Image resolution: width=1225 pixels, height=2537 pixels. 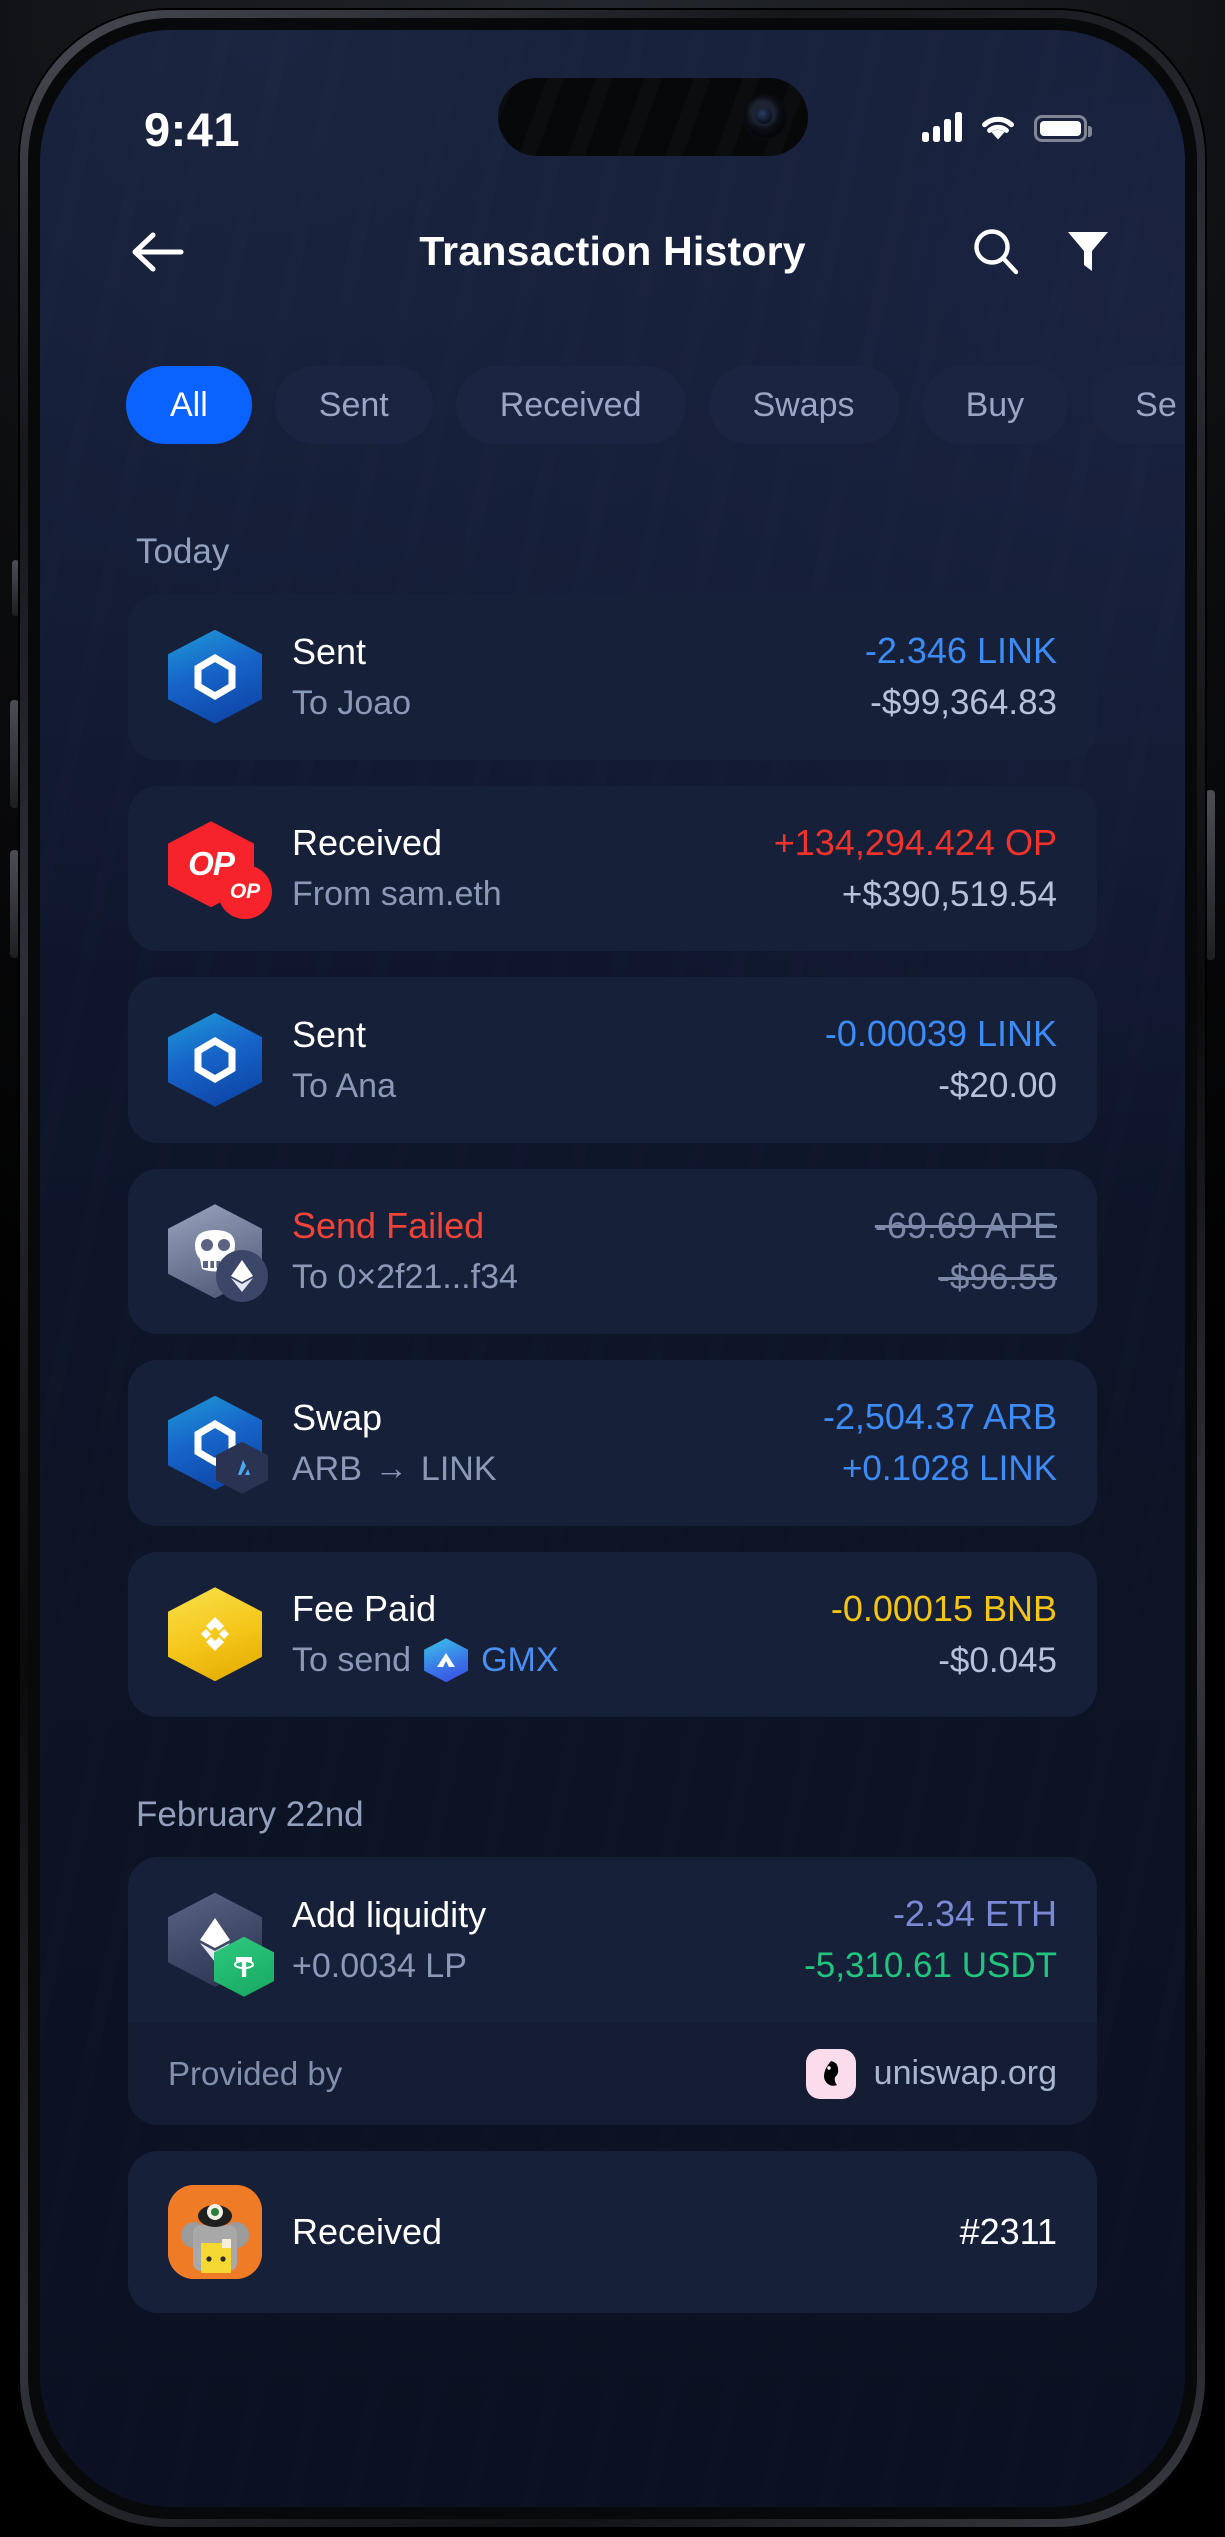 I want to click on chip-label: Received, so click(x=570, y=404).